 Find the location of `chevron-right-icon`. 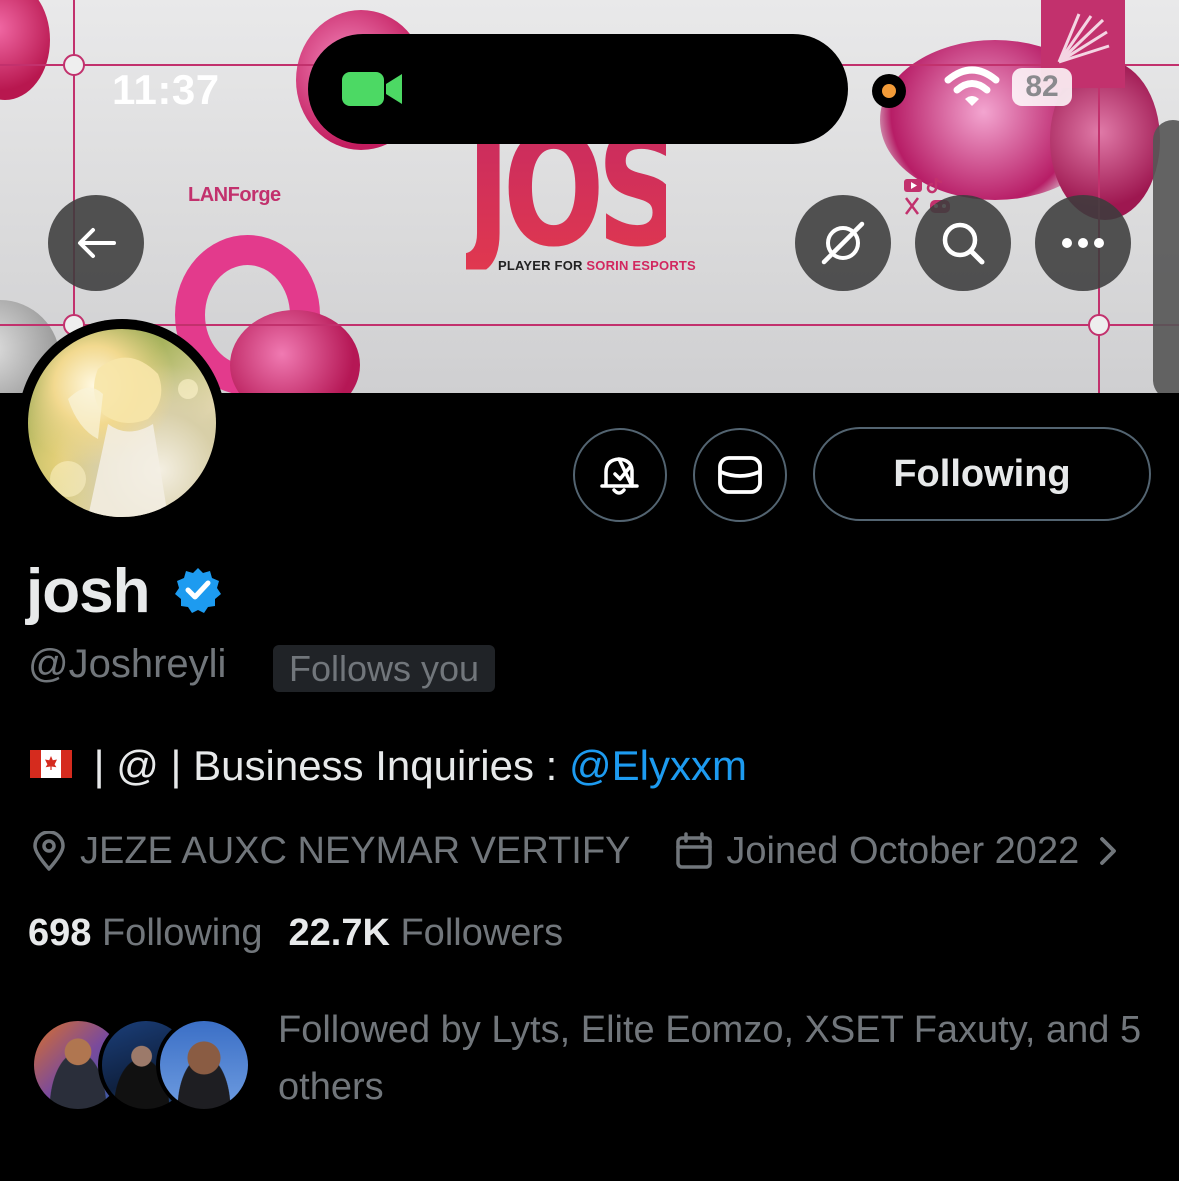

chevron-right-icon is located at coordinates (1108, 851).